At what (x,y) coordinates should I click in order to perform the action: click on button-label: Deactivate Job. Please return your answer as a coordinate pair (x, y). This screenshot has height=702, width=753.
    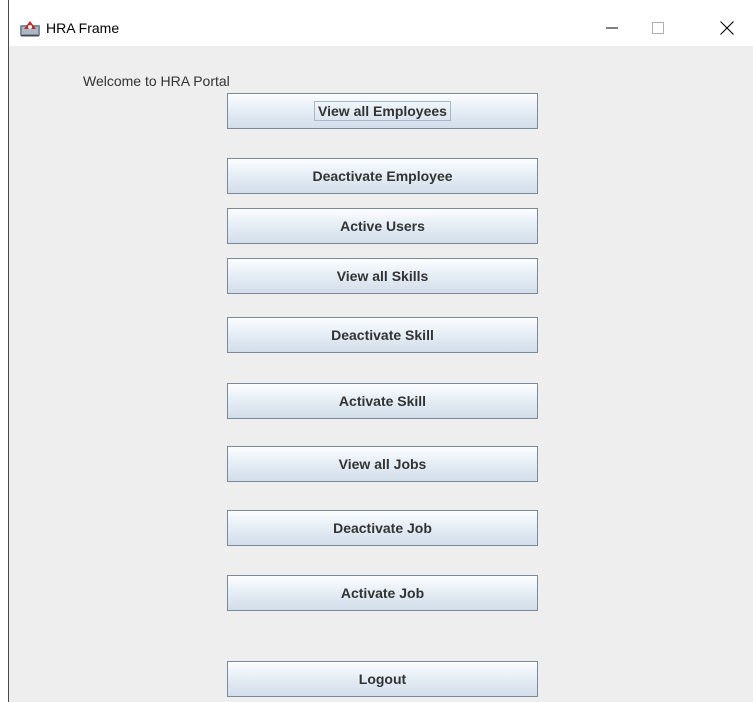
    Looking at the image, I should click on (382, 528).